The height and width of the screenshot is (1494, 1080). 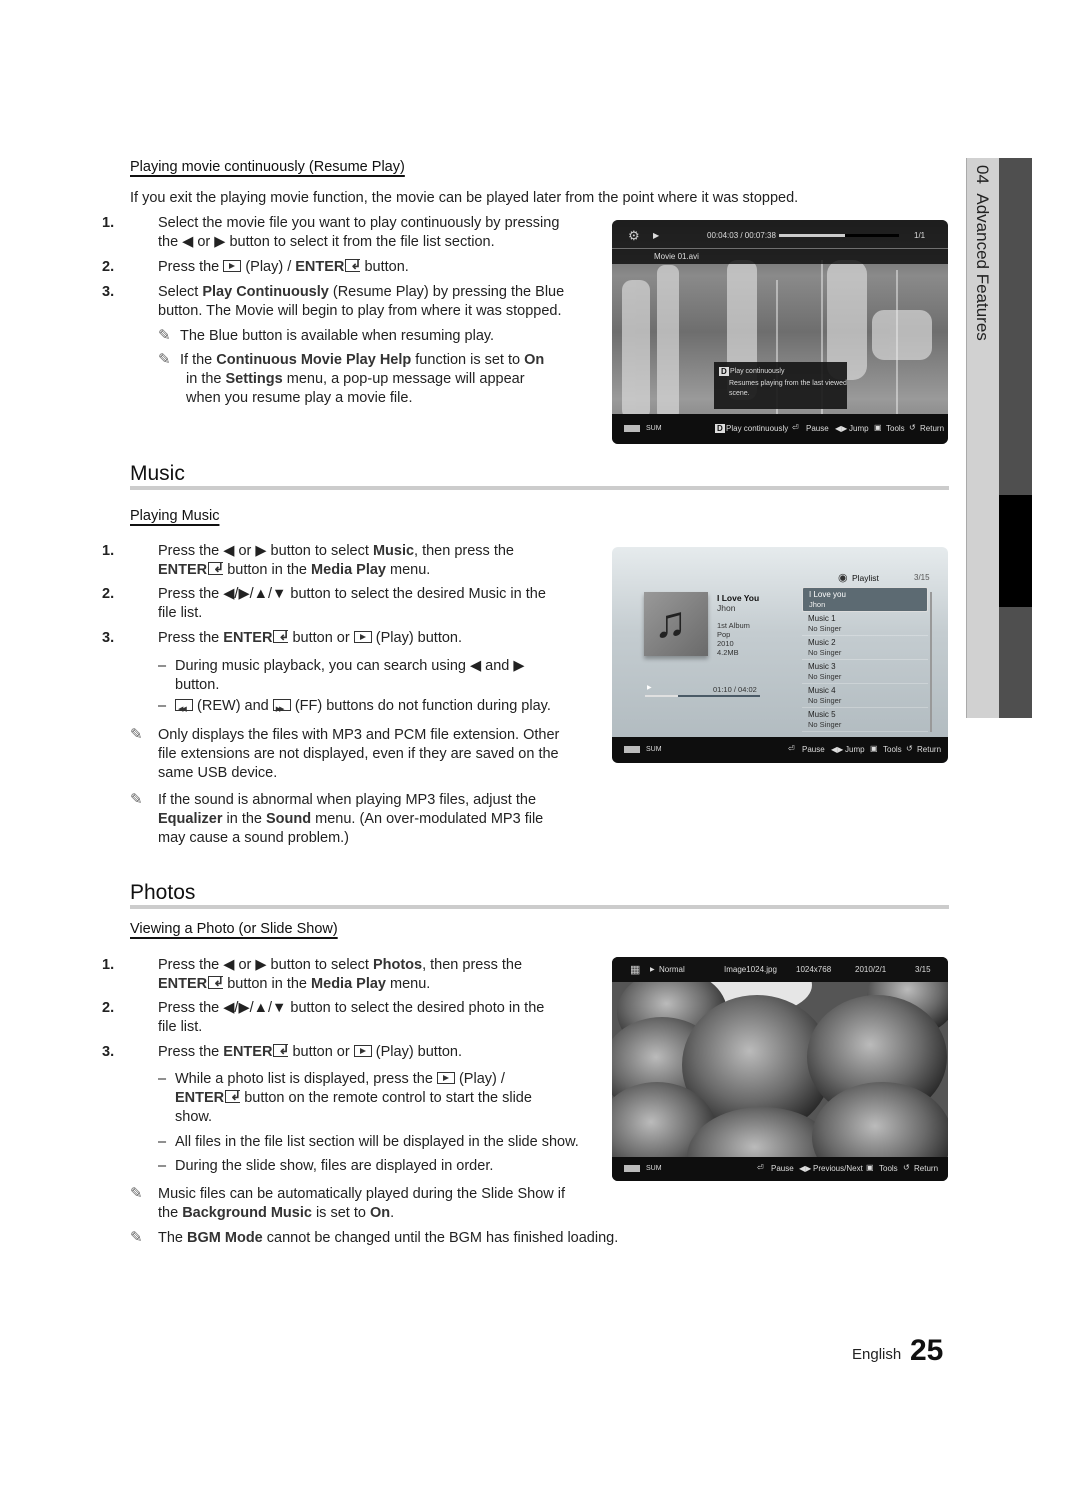 What do you see at coordinates (163, 892) in the screenshot?
I see `photos-heading: Photos` at bounding box center [163, 892].